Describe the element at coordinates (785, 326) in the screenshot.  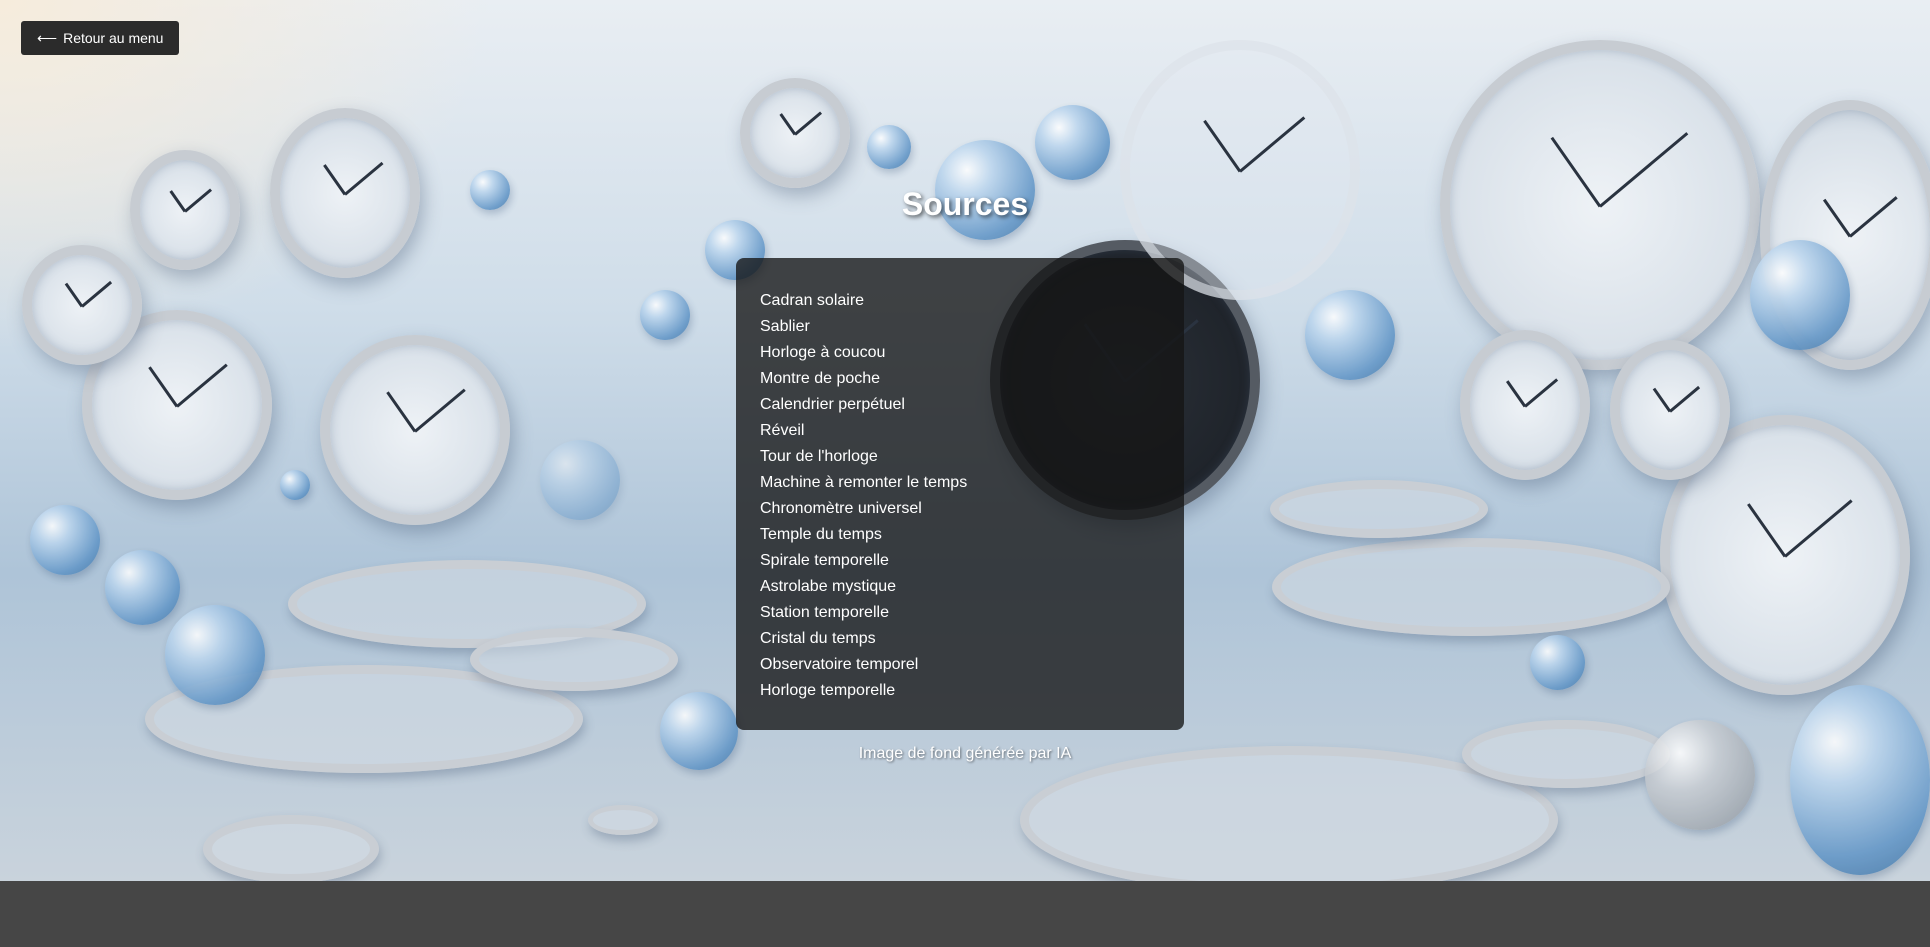
I see `list-item: Sablier` at that location.